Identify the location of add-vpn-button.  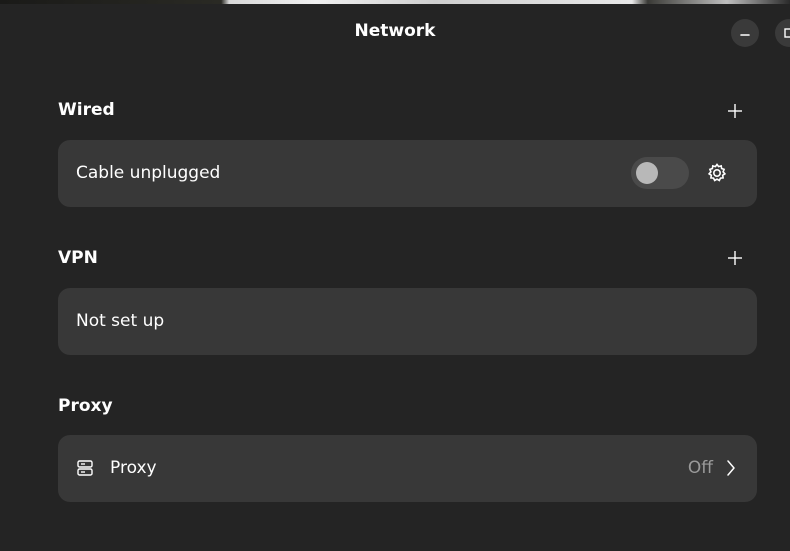
(735, 258).